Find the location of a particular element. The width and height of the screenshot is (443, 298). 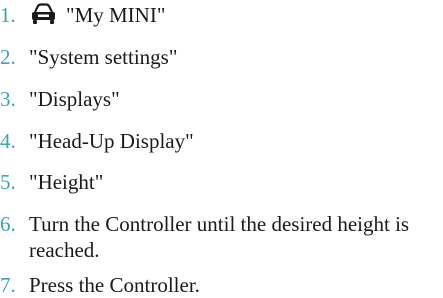

step-3: 3. "Displays" is located at coordinates (60, 99).